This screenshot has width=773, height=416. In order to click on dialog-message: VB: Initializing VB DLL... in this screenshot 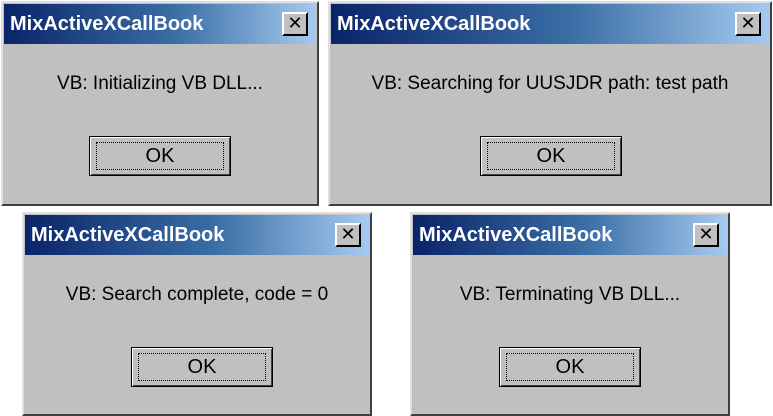, I will do `click(160, 83)`.